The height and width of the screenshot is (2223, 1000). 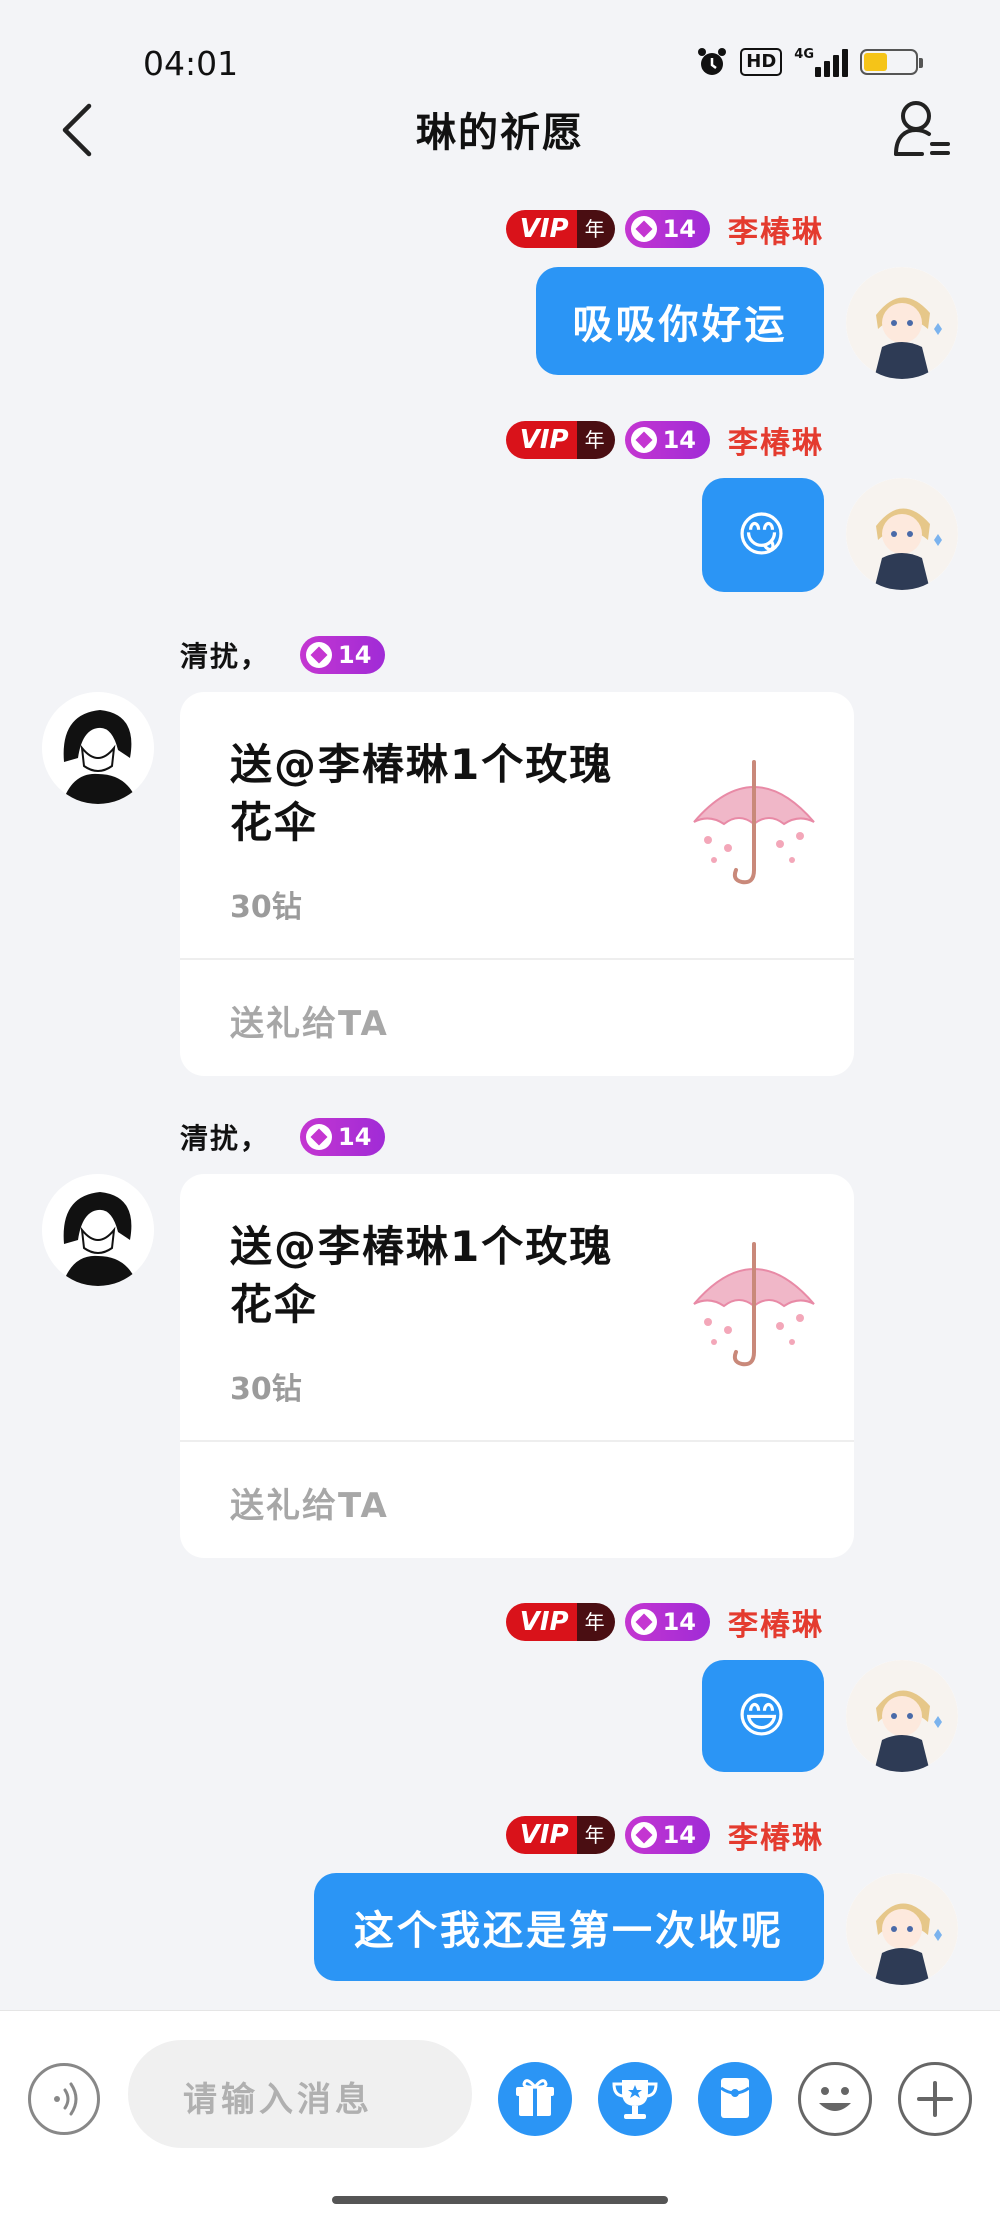 I want to click on message-input: 请输入消息, so click(x=300, y=2094).